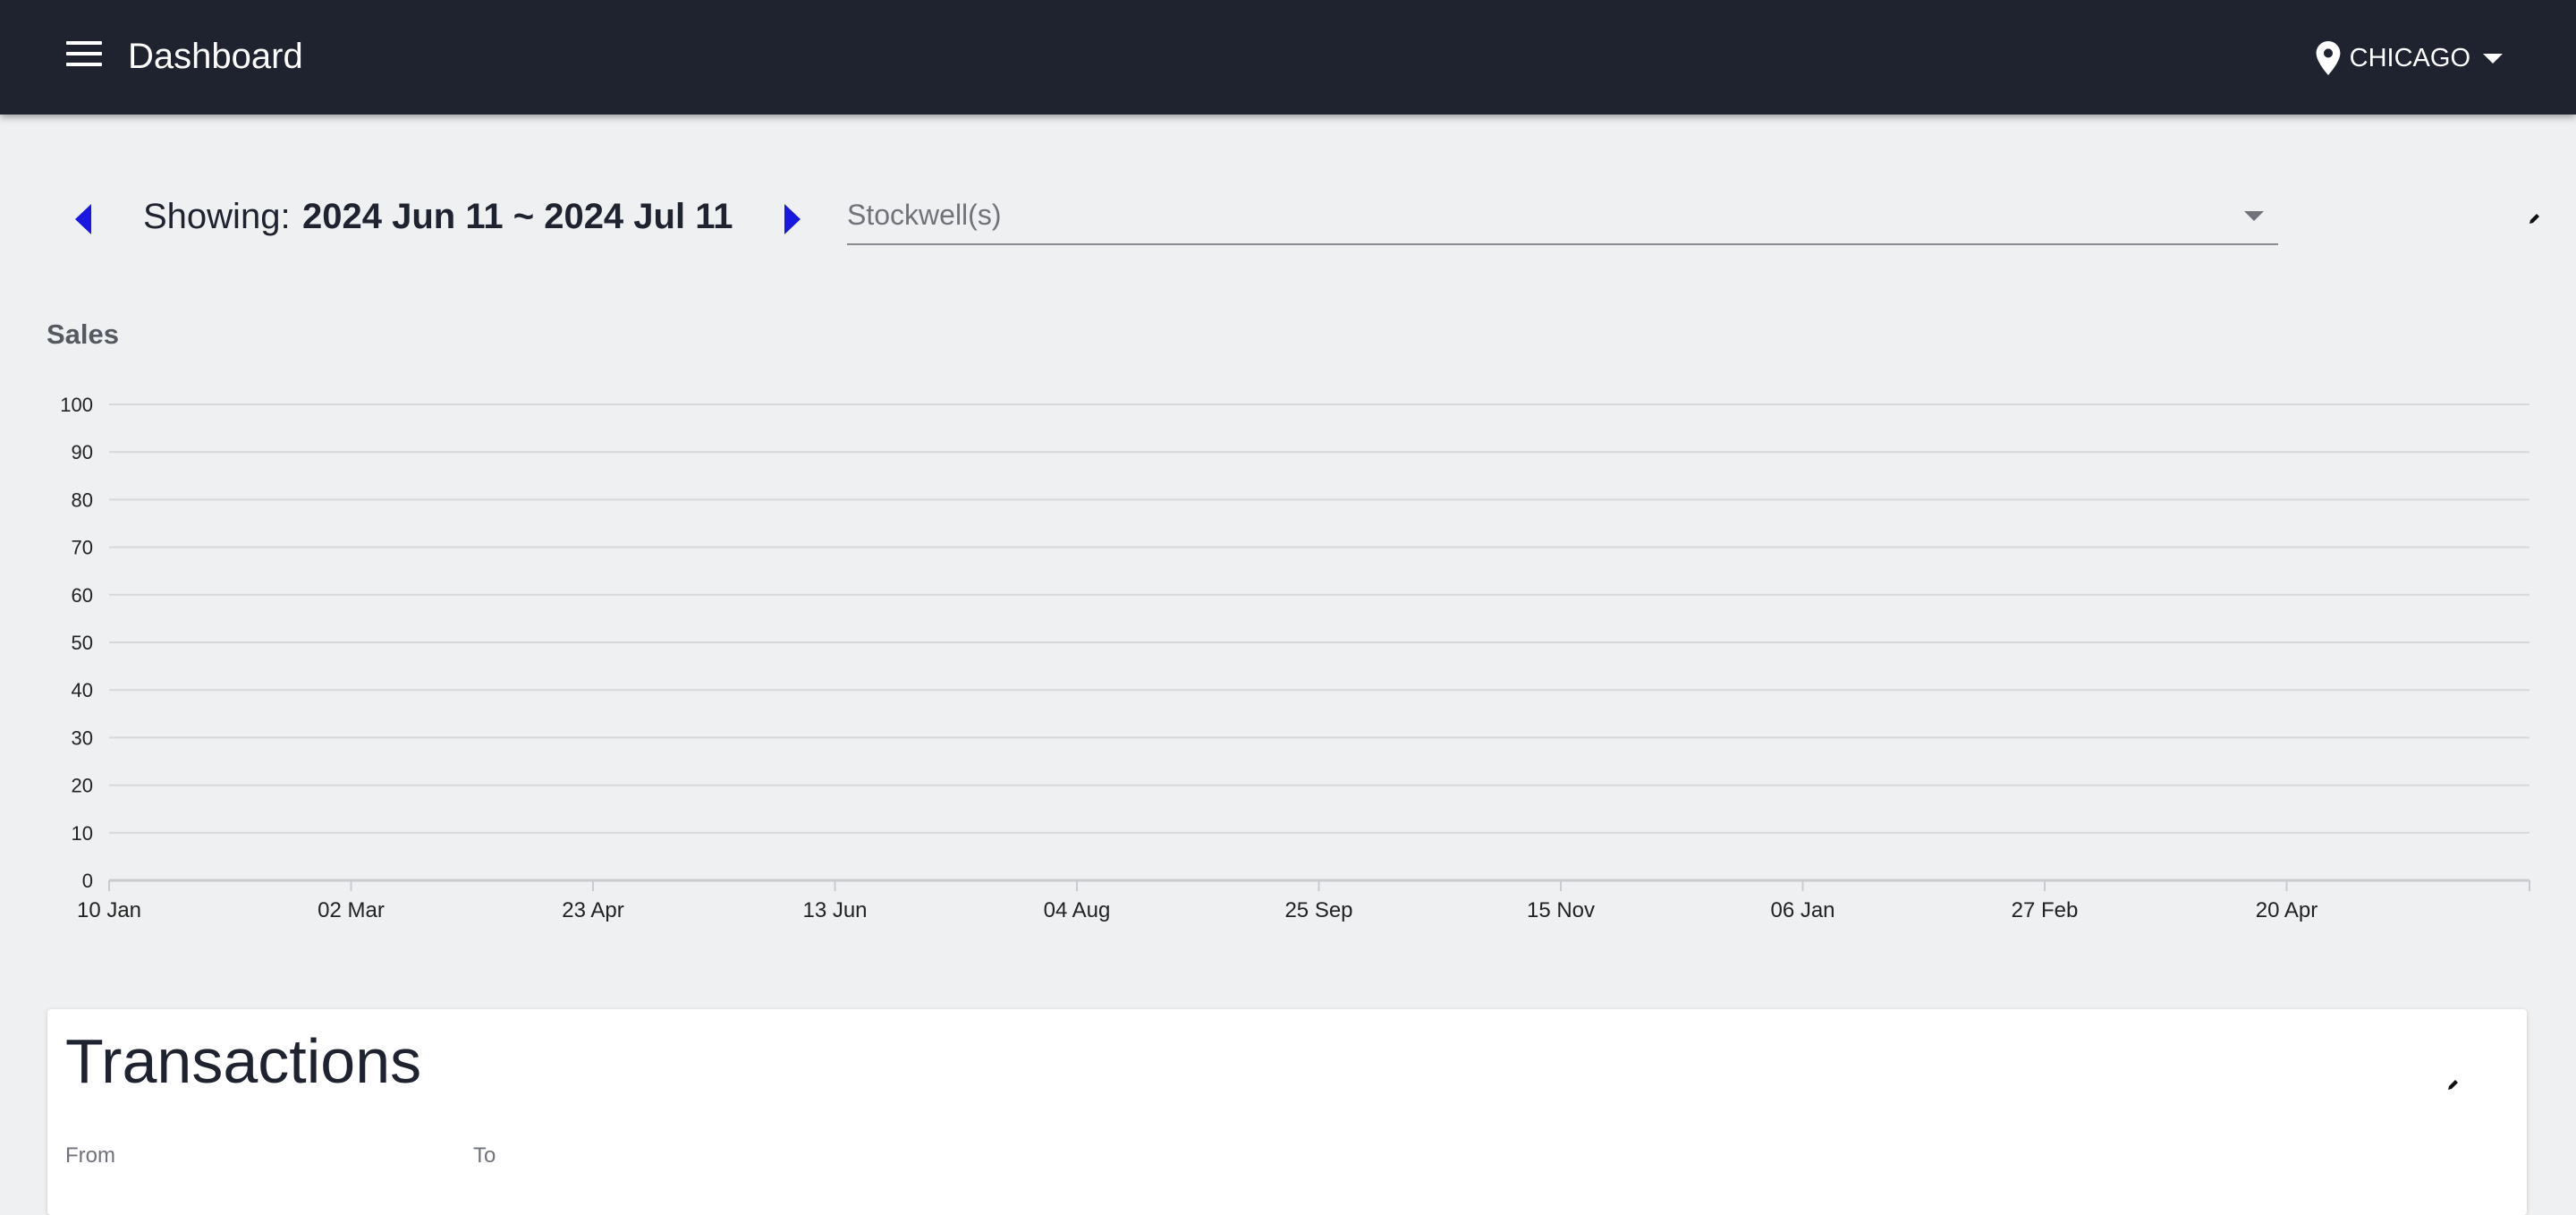 The height and width of the screenshot is (1215, 2576). I want to click on stockwell-placeholder: Stockwell(s), so click(924, 215).